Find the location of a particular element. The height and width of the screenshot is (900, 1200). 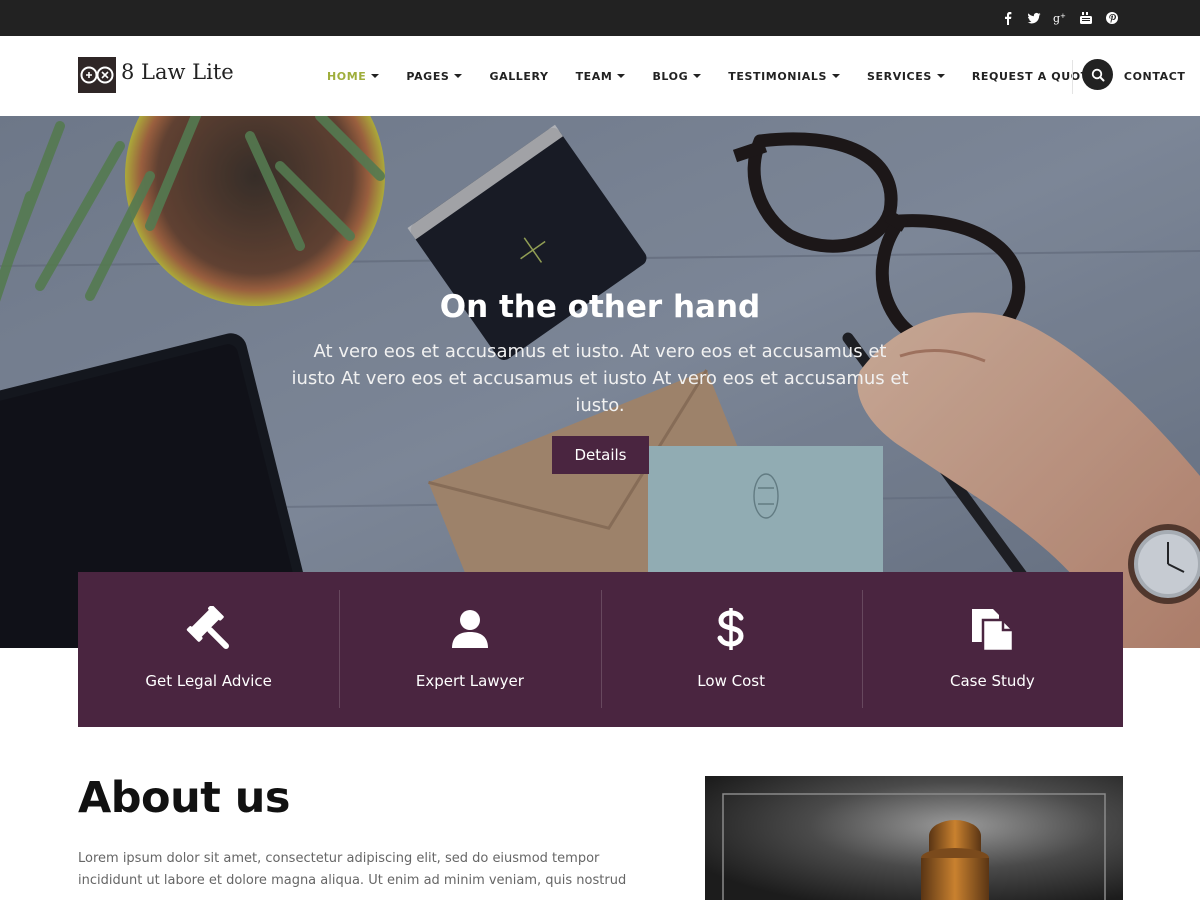

nav-item-home: HOME is located at coordinates (353, 76).